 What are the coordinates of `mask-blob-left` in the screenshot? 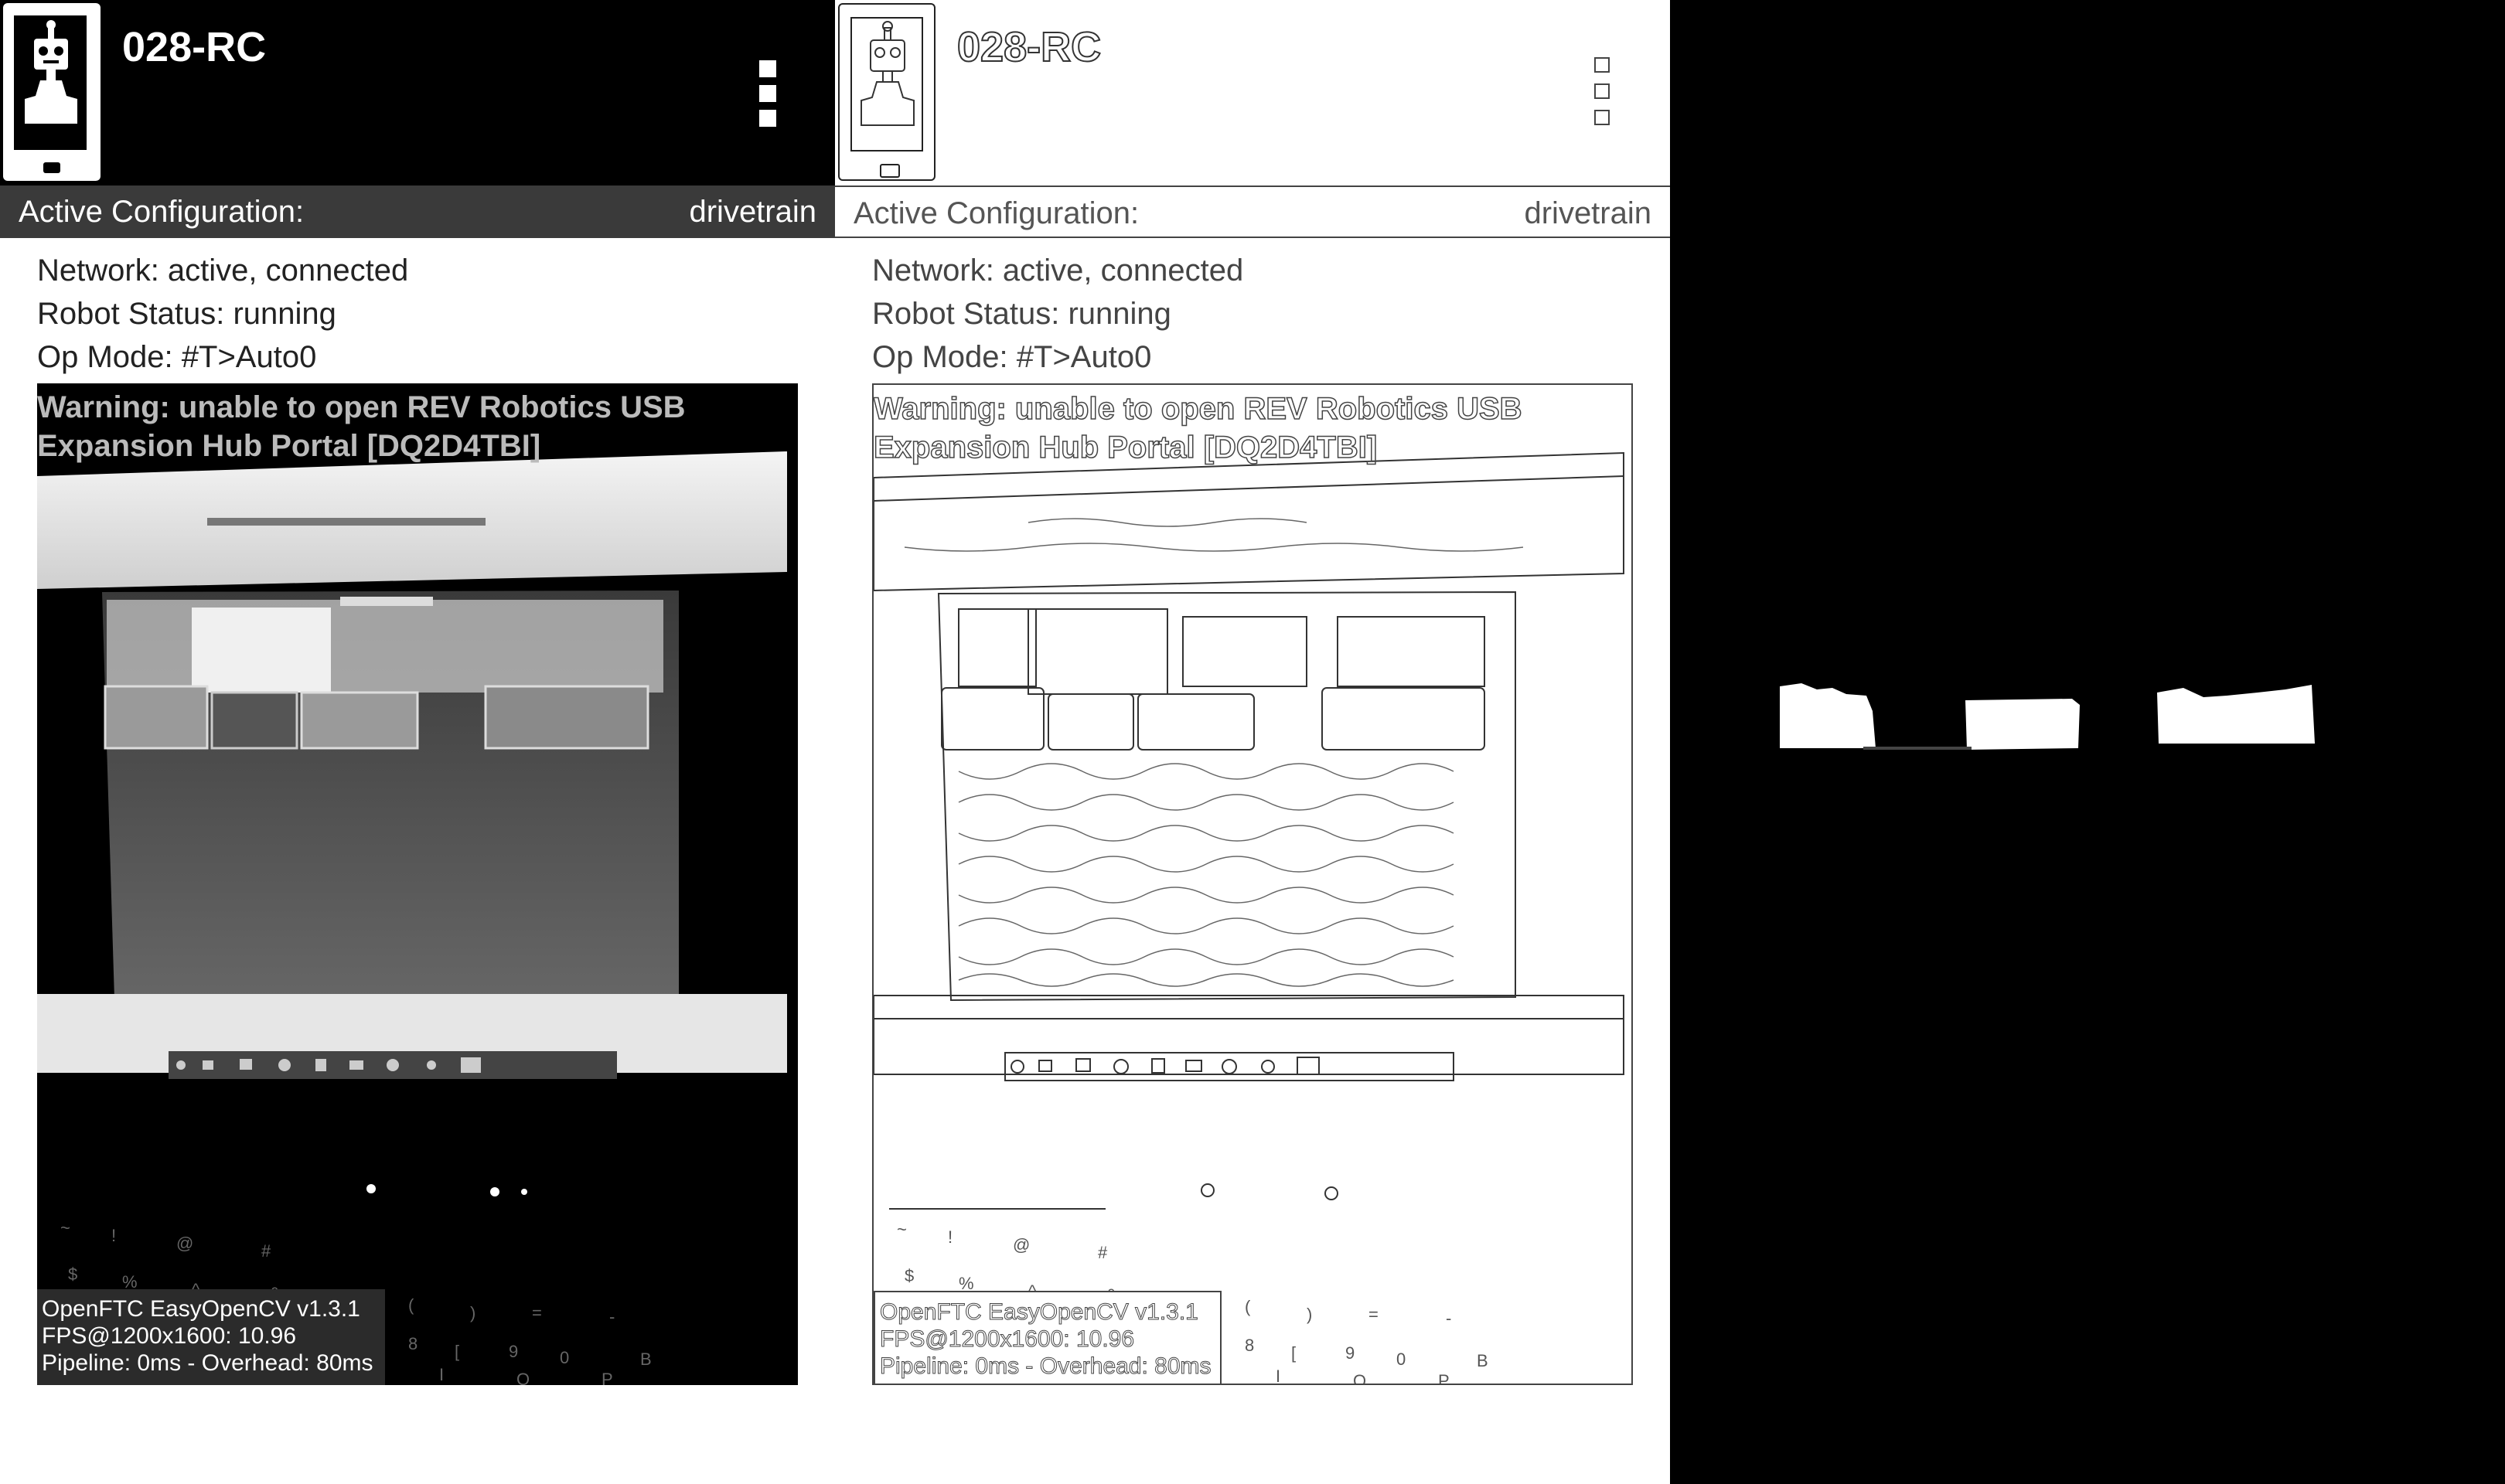 It's located at (1828, 715).